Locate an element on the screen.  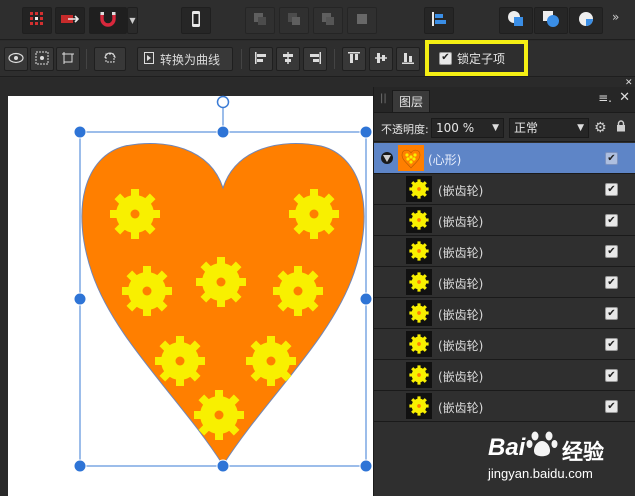
opacity-select: 100 % ▼ is located at coordinates (467, 128).